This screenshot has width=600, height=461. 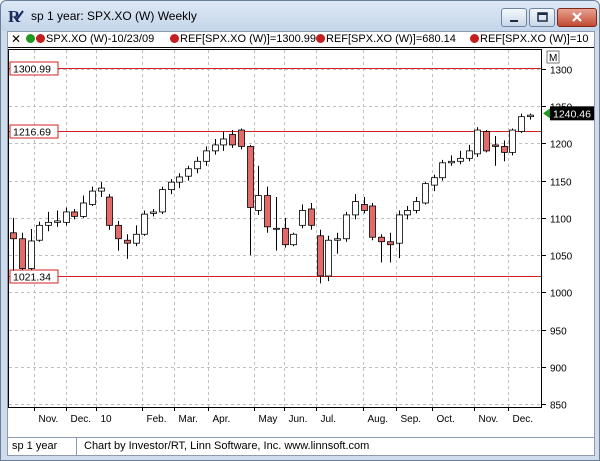 I want to click on y-tick-label: 1100, so click(x=561, y=220).